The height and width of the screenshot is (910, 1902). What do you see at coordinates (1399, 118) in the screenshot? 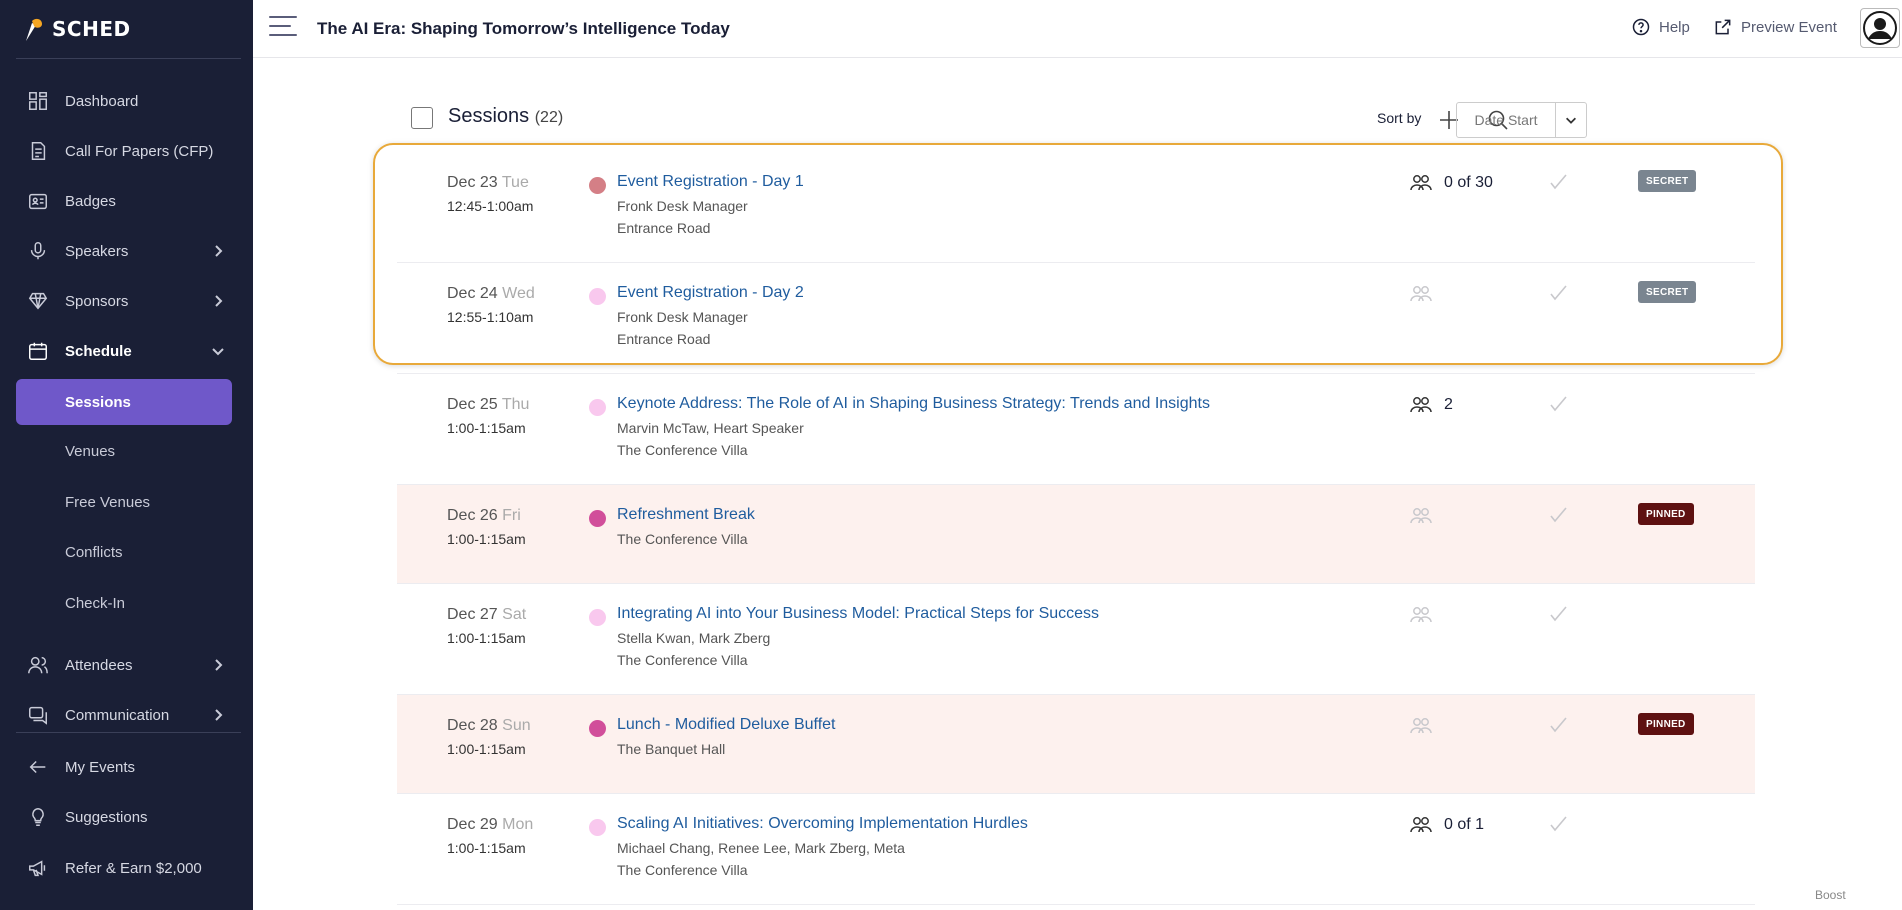
I see `sort-label: Sort by` at bounding box center [1399, 118].